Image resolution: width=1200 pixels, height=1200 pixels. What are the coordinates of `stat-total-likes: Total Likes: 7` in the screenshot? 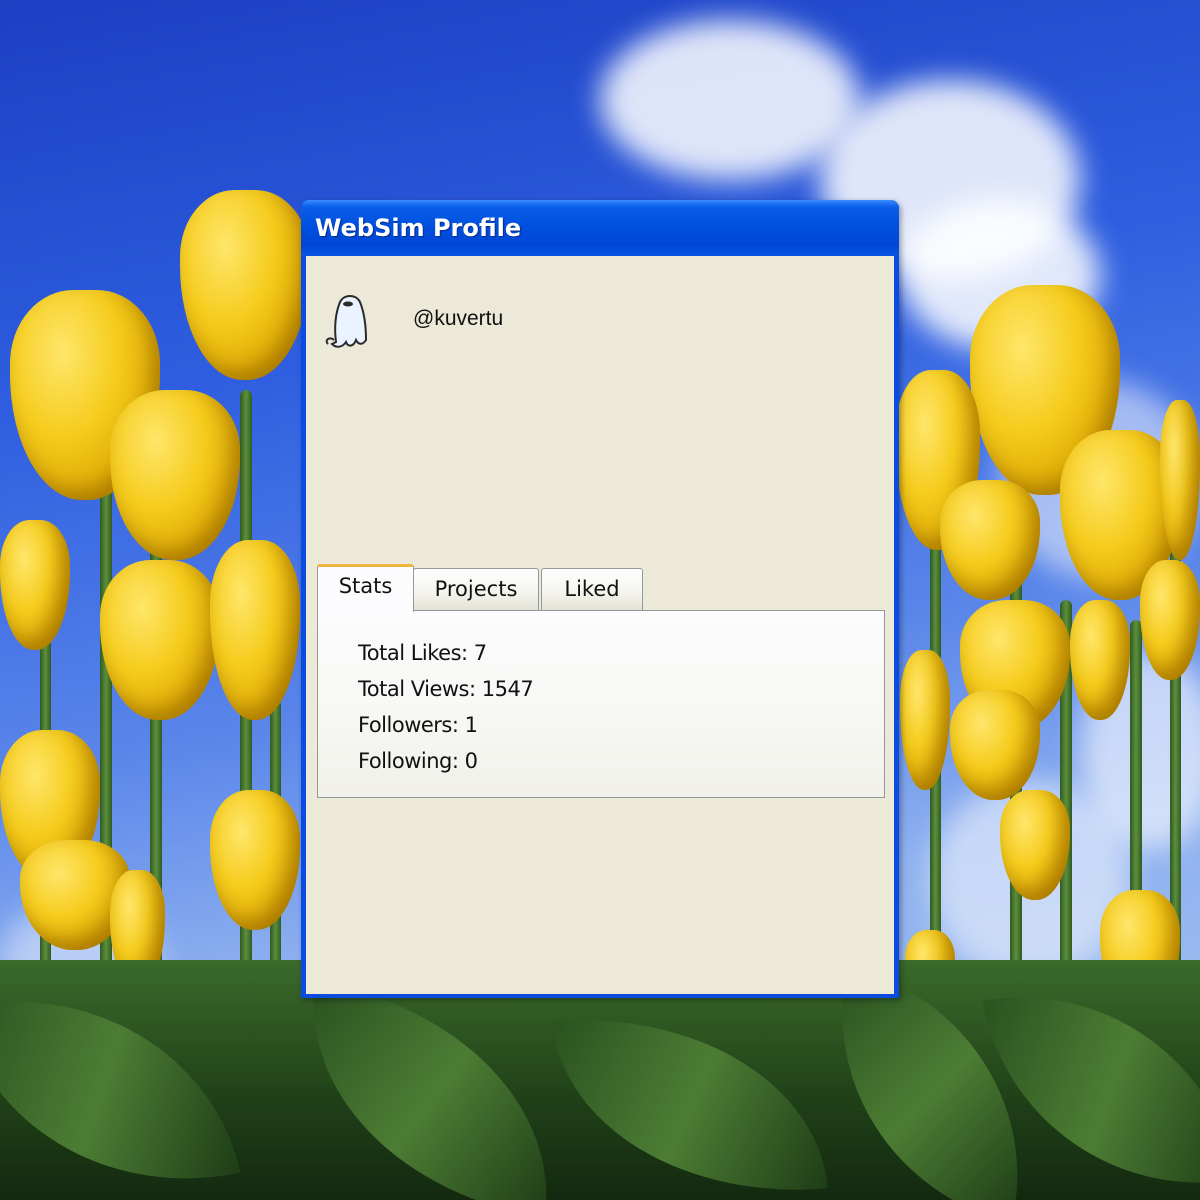 It's located at (422, 653).